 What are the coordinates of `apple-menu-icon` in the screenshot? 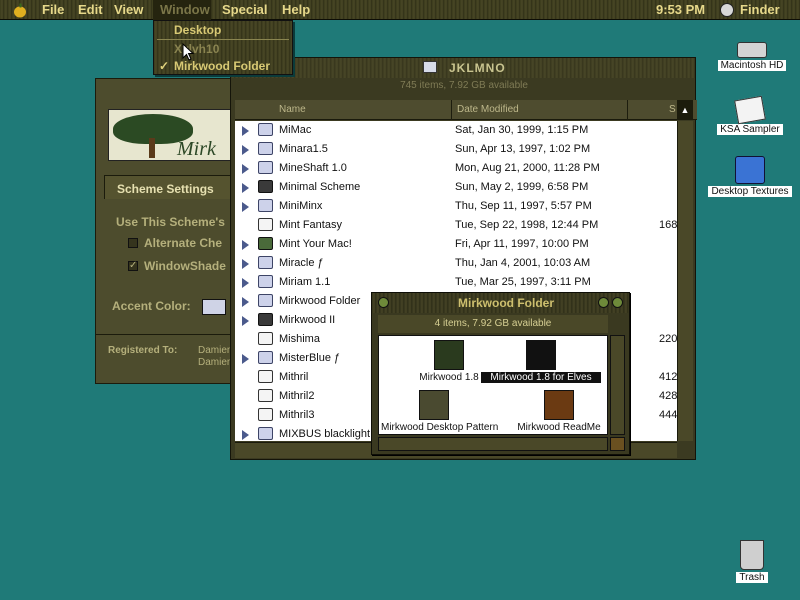 It's located at (20, 10).